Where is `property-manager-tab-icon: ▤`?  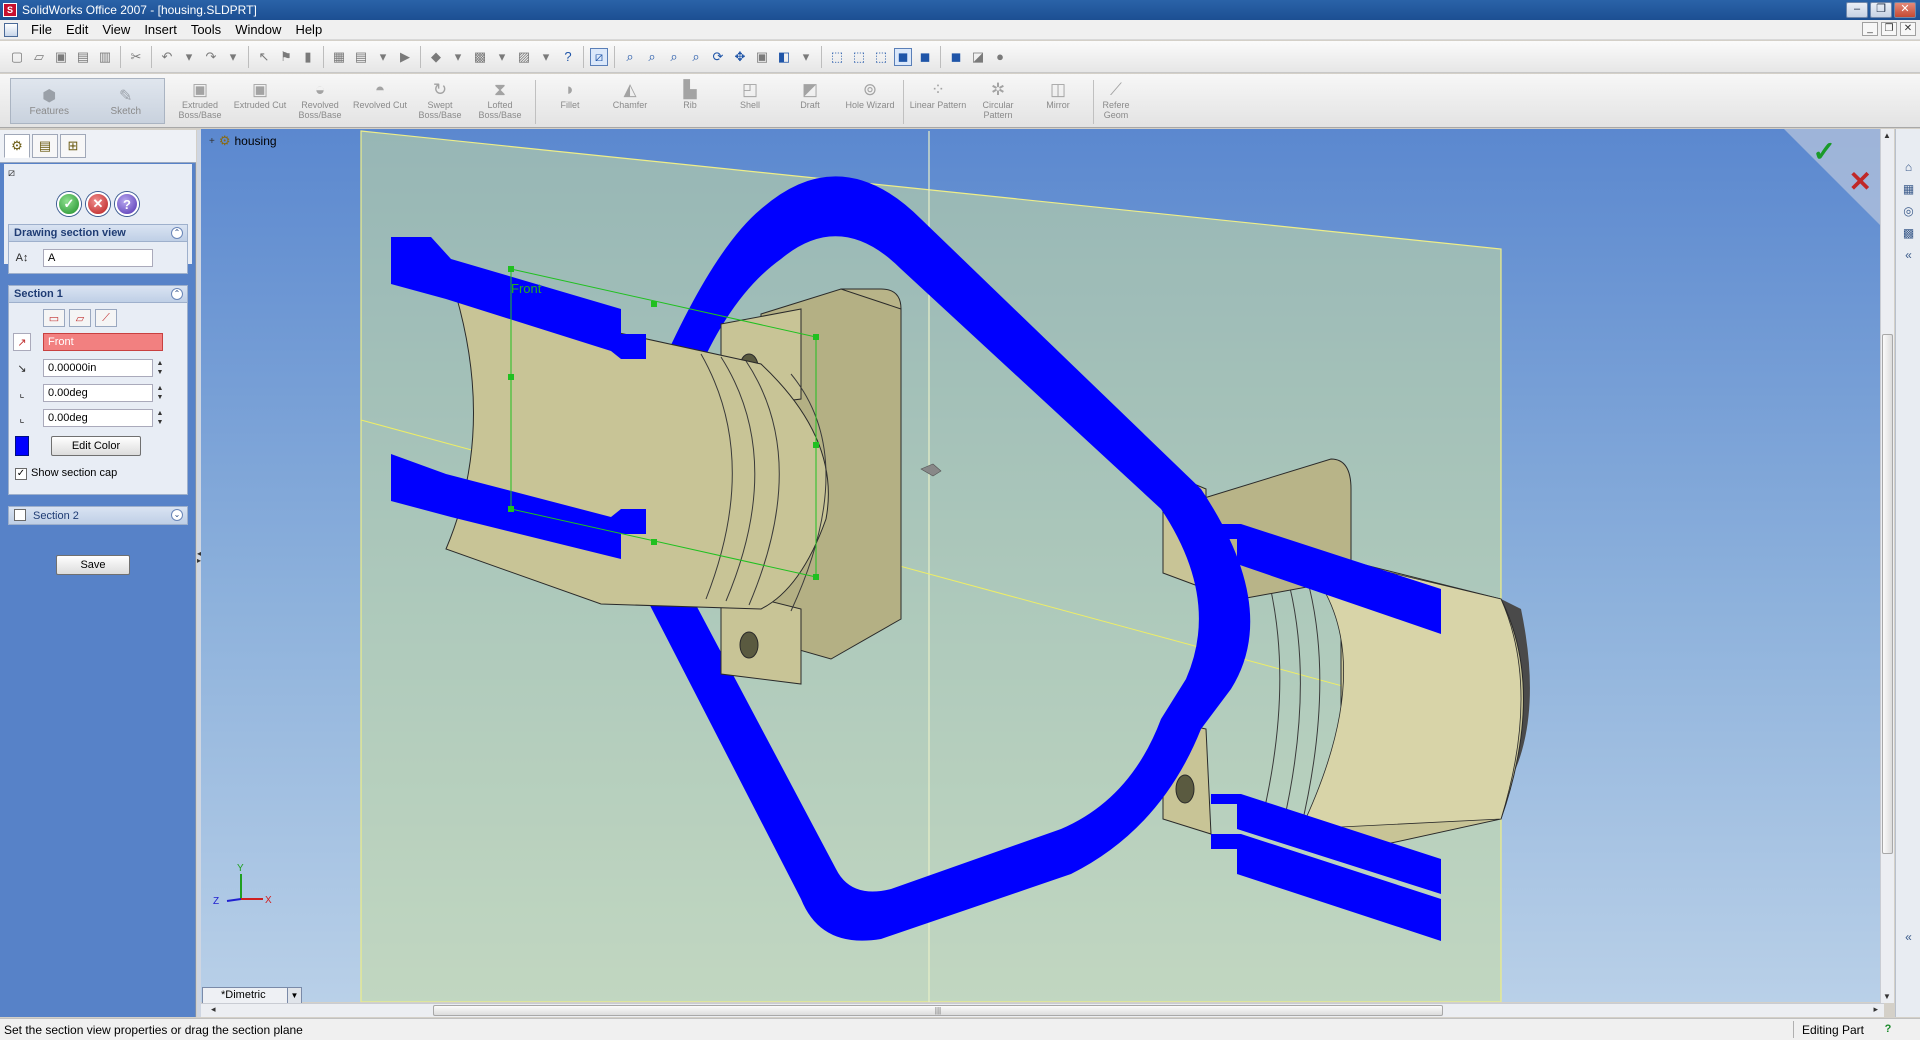
property-manager-tab-icon: ▤ is located at coordinates (45, 146).